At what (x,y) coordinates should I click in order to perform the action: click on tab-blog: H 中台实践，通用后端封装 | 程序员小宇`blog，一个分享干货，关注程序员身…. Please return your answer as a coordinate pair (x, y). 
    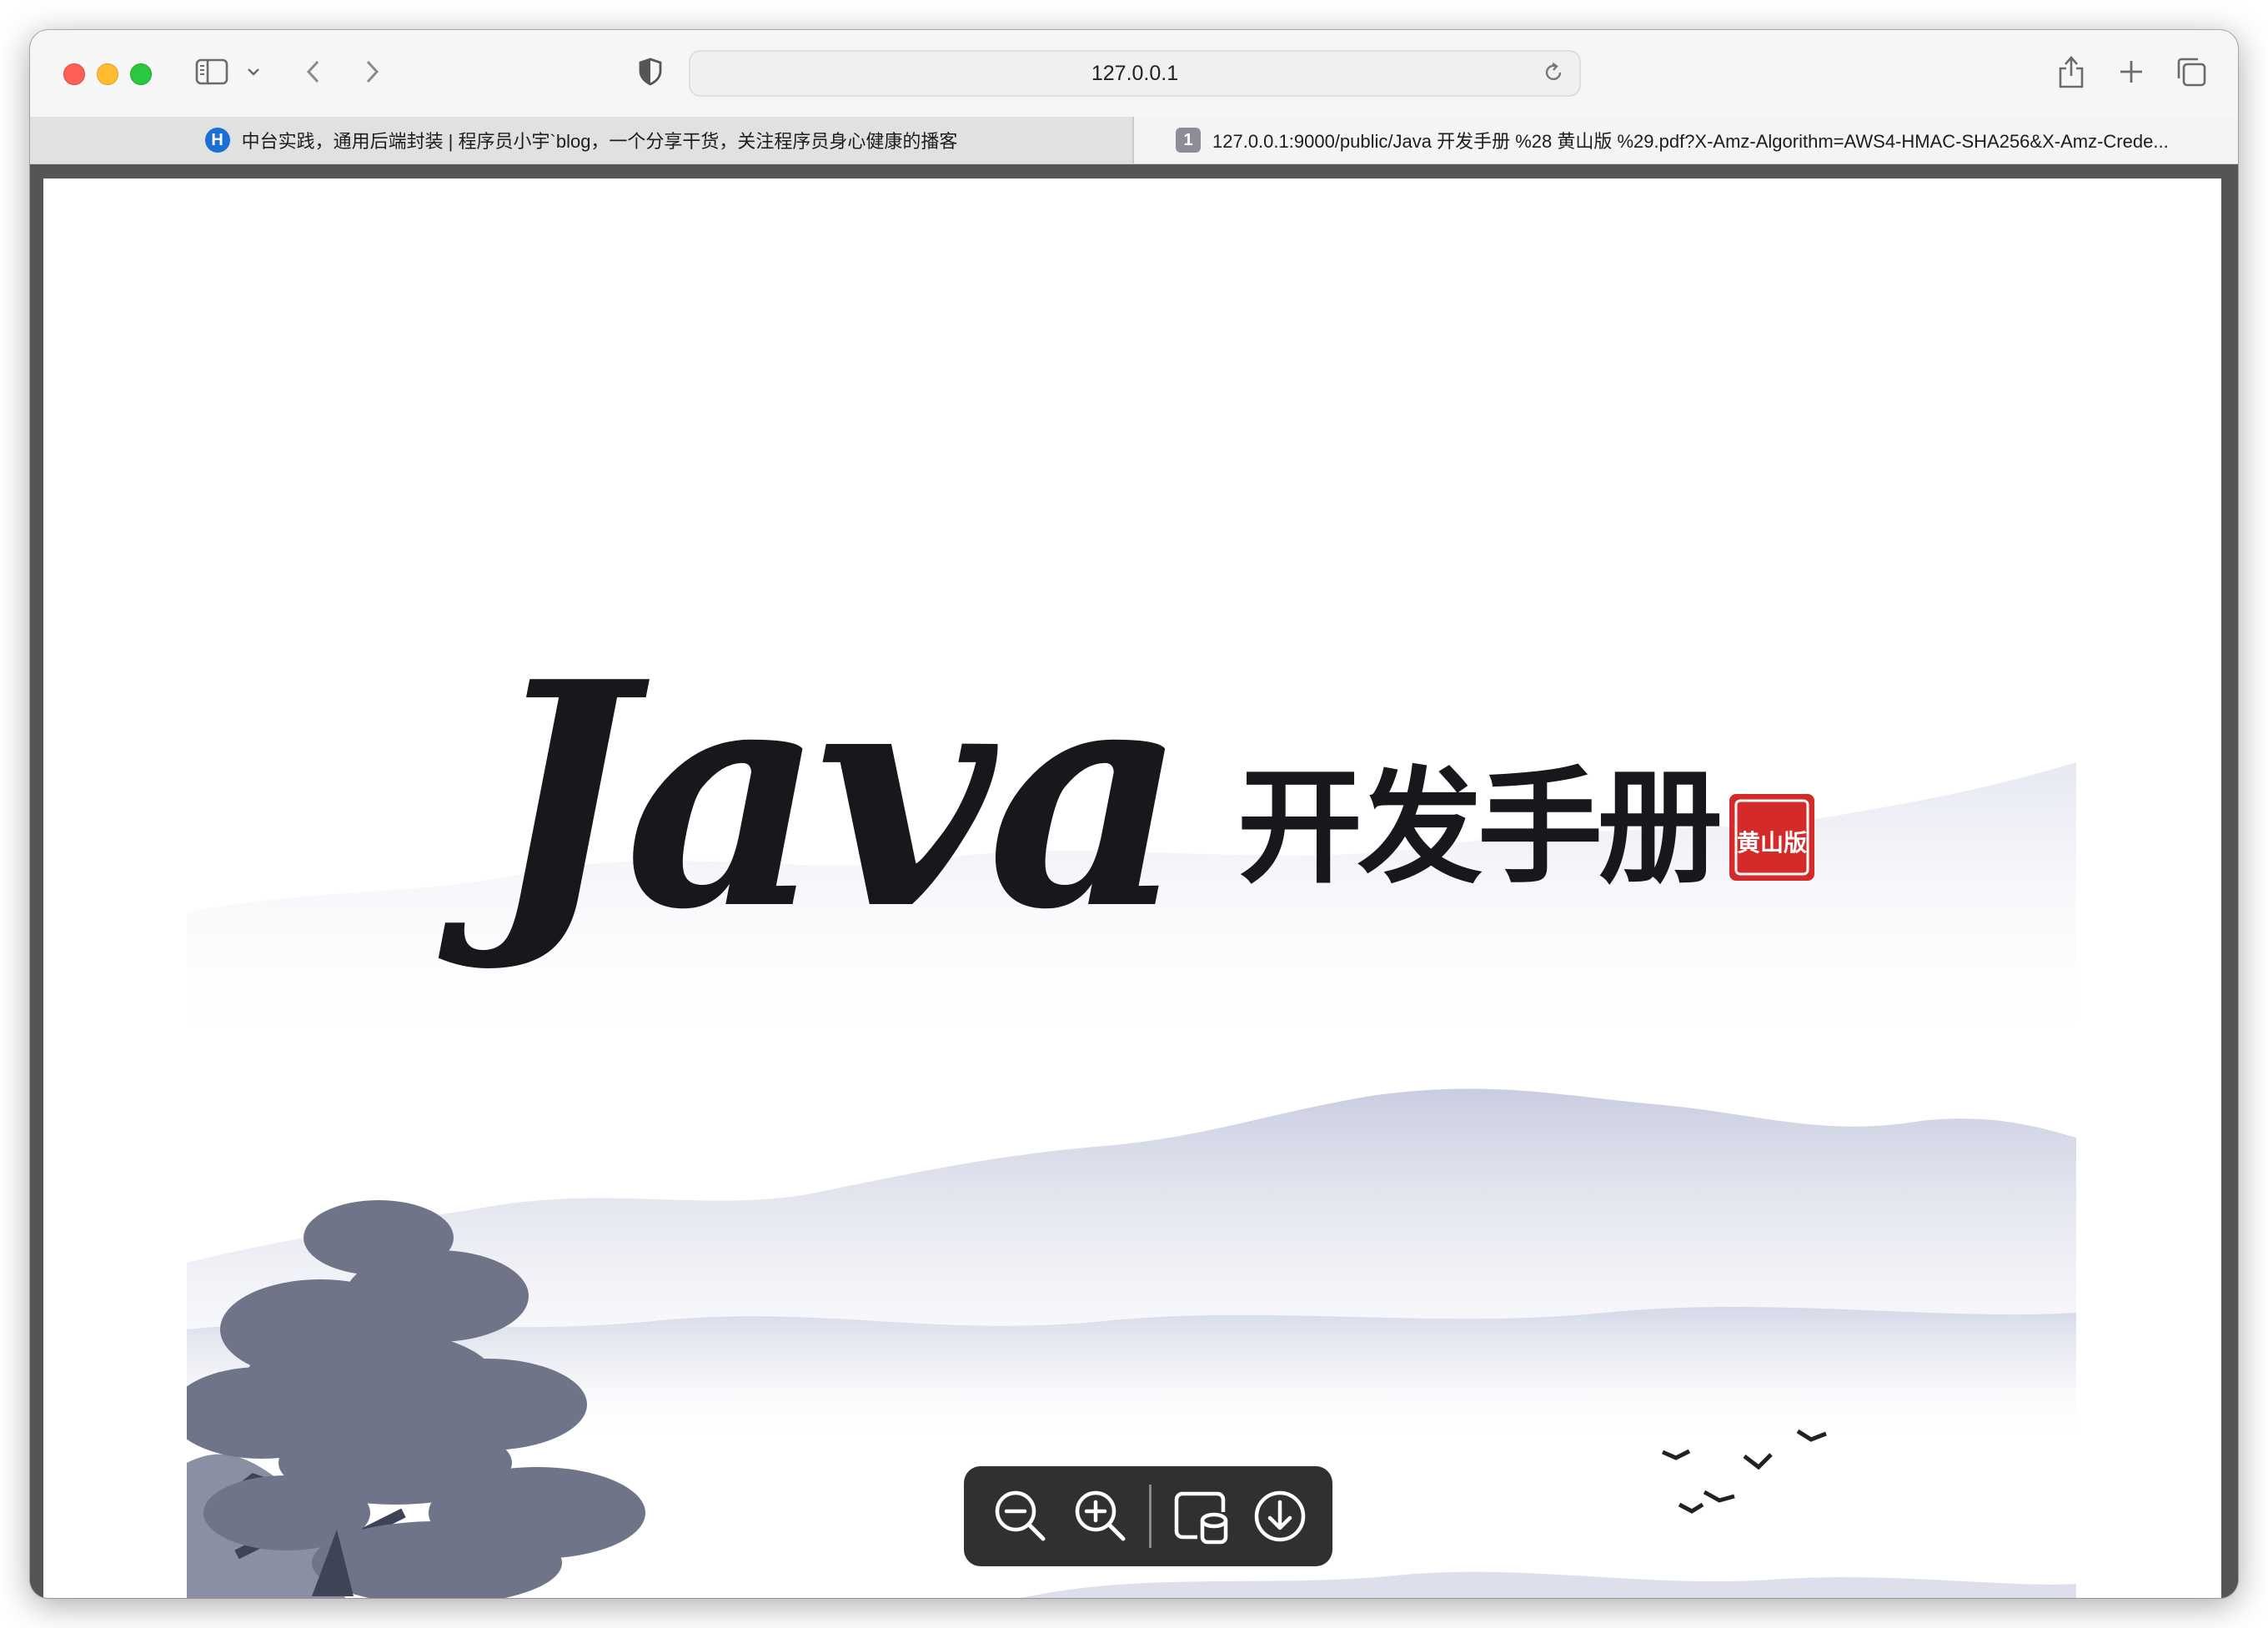
    Looking at the image, I should click on (582, 140).